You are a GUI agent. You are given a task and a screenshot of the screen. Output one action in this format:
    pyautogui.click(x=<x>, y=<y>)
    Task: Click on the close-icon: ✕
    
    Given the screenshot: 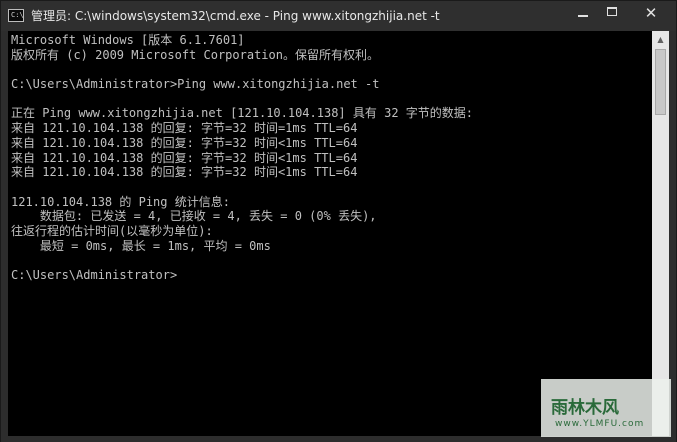 What is the action you would take?
    pyautogui.click(x=651, y=13)
    